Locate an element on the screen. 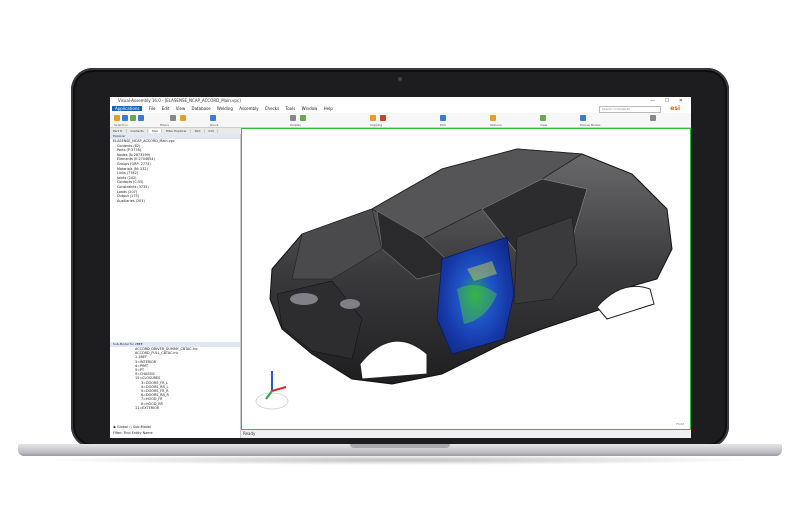 This screenshot has height=511, width=800. tab-contacts: Contacts is located at coordinates (137, 131).